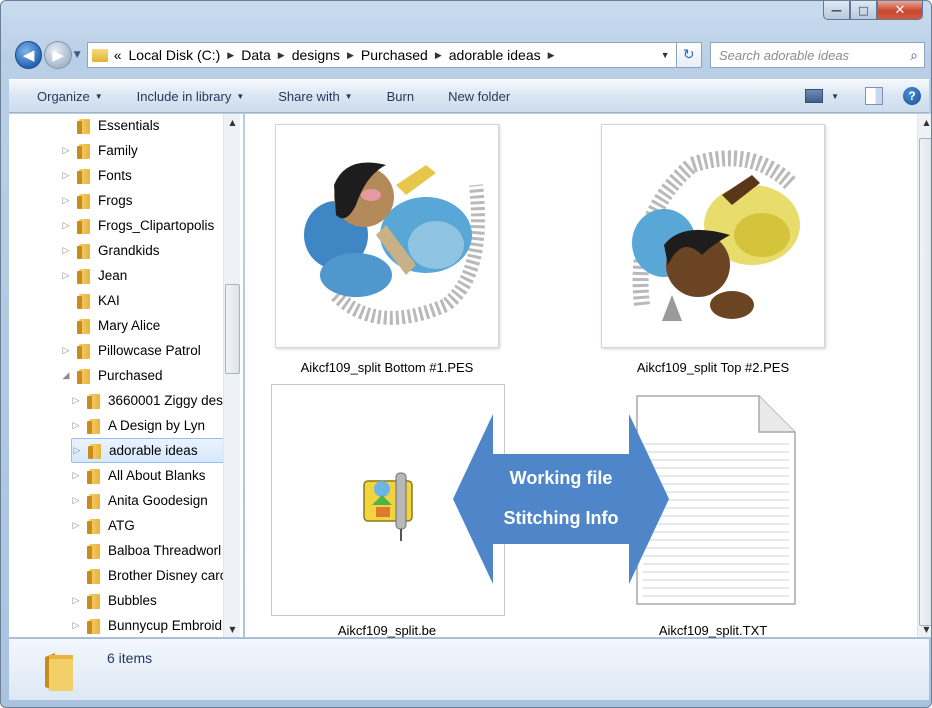 This screenshot has height=708, width=932. What do you see at coordinates (113, 275) in the screenshot?
I see `nav-tree-label: Jean` at bounding box center [113, 275].